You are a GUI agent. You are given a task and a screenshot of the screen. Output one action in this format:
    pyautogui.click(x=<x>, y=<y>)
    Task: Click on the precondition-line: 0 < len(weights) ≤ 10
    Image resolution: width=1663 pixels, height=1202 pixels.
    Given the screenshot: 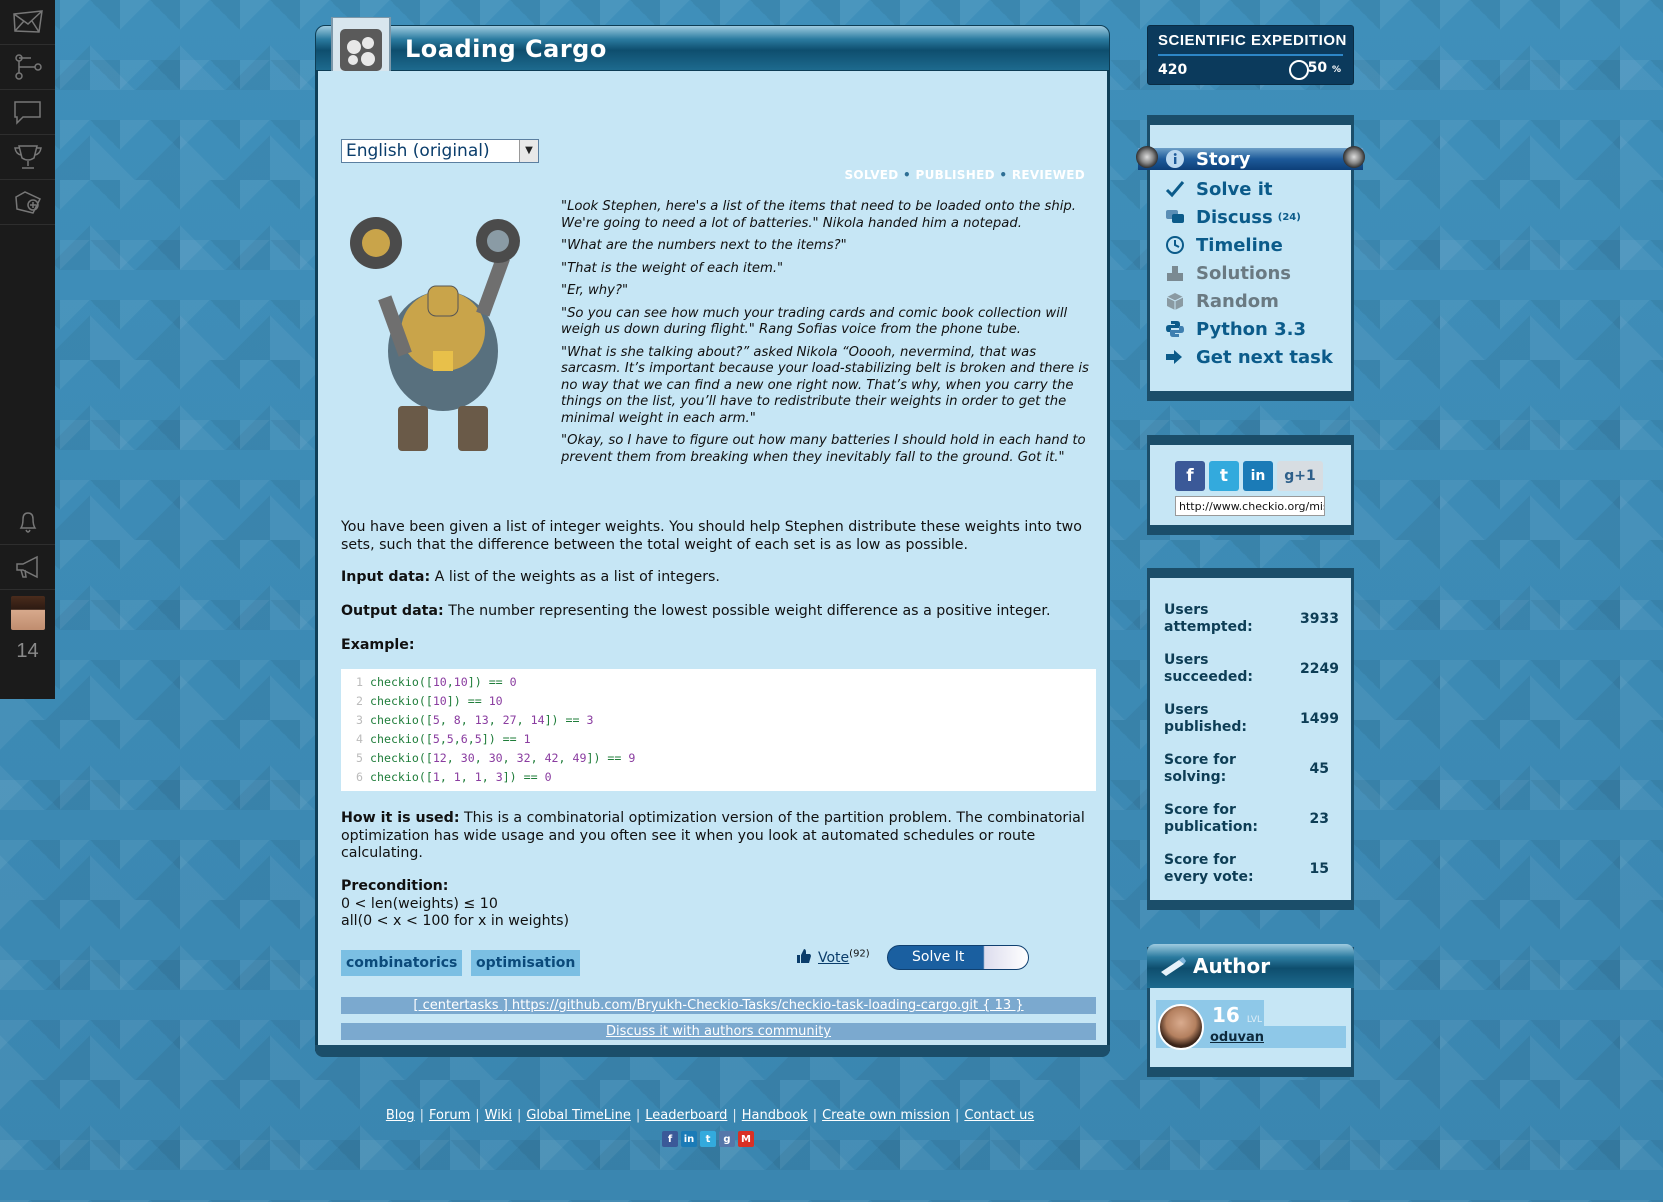 What is the action you would take?
    pyautogui.click(x=419, y=903)
    